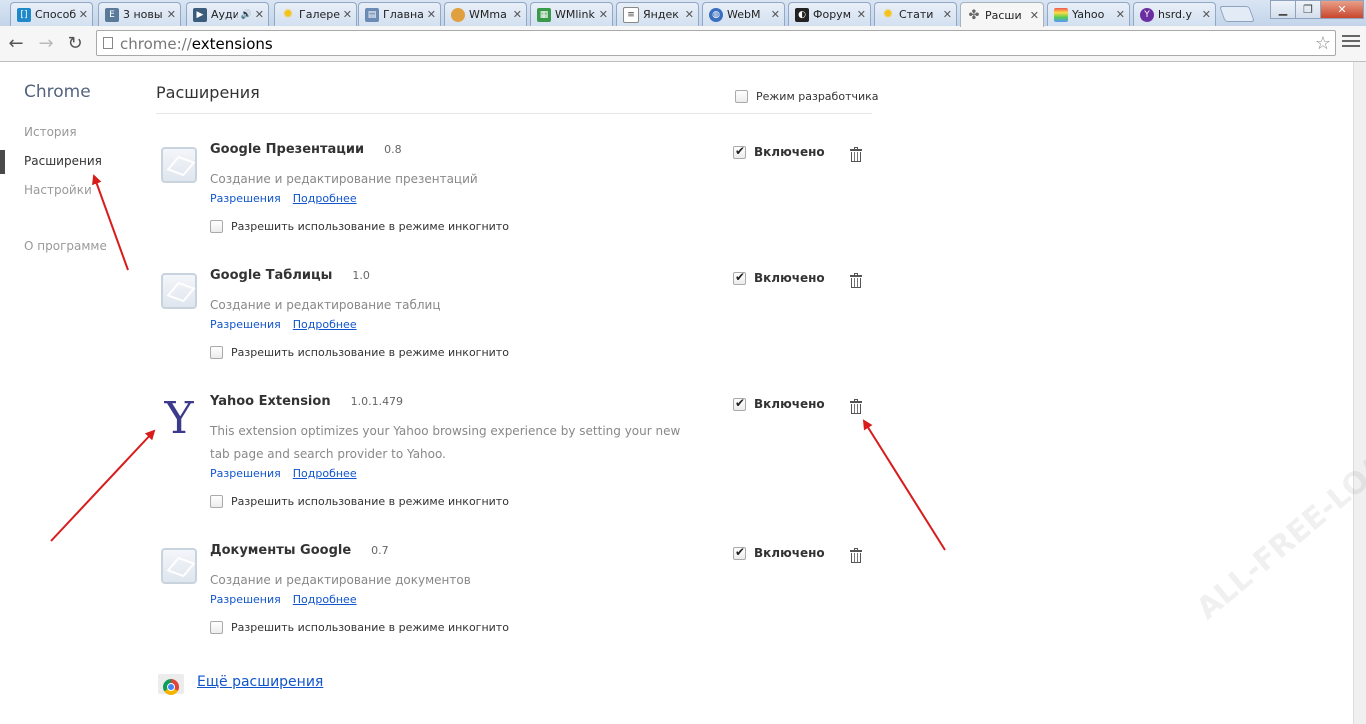  Describe the element at coordinates (171, 682) in the screenshot. I see `webstore-icon` at that location.